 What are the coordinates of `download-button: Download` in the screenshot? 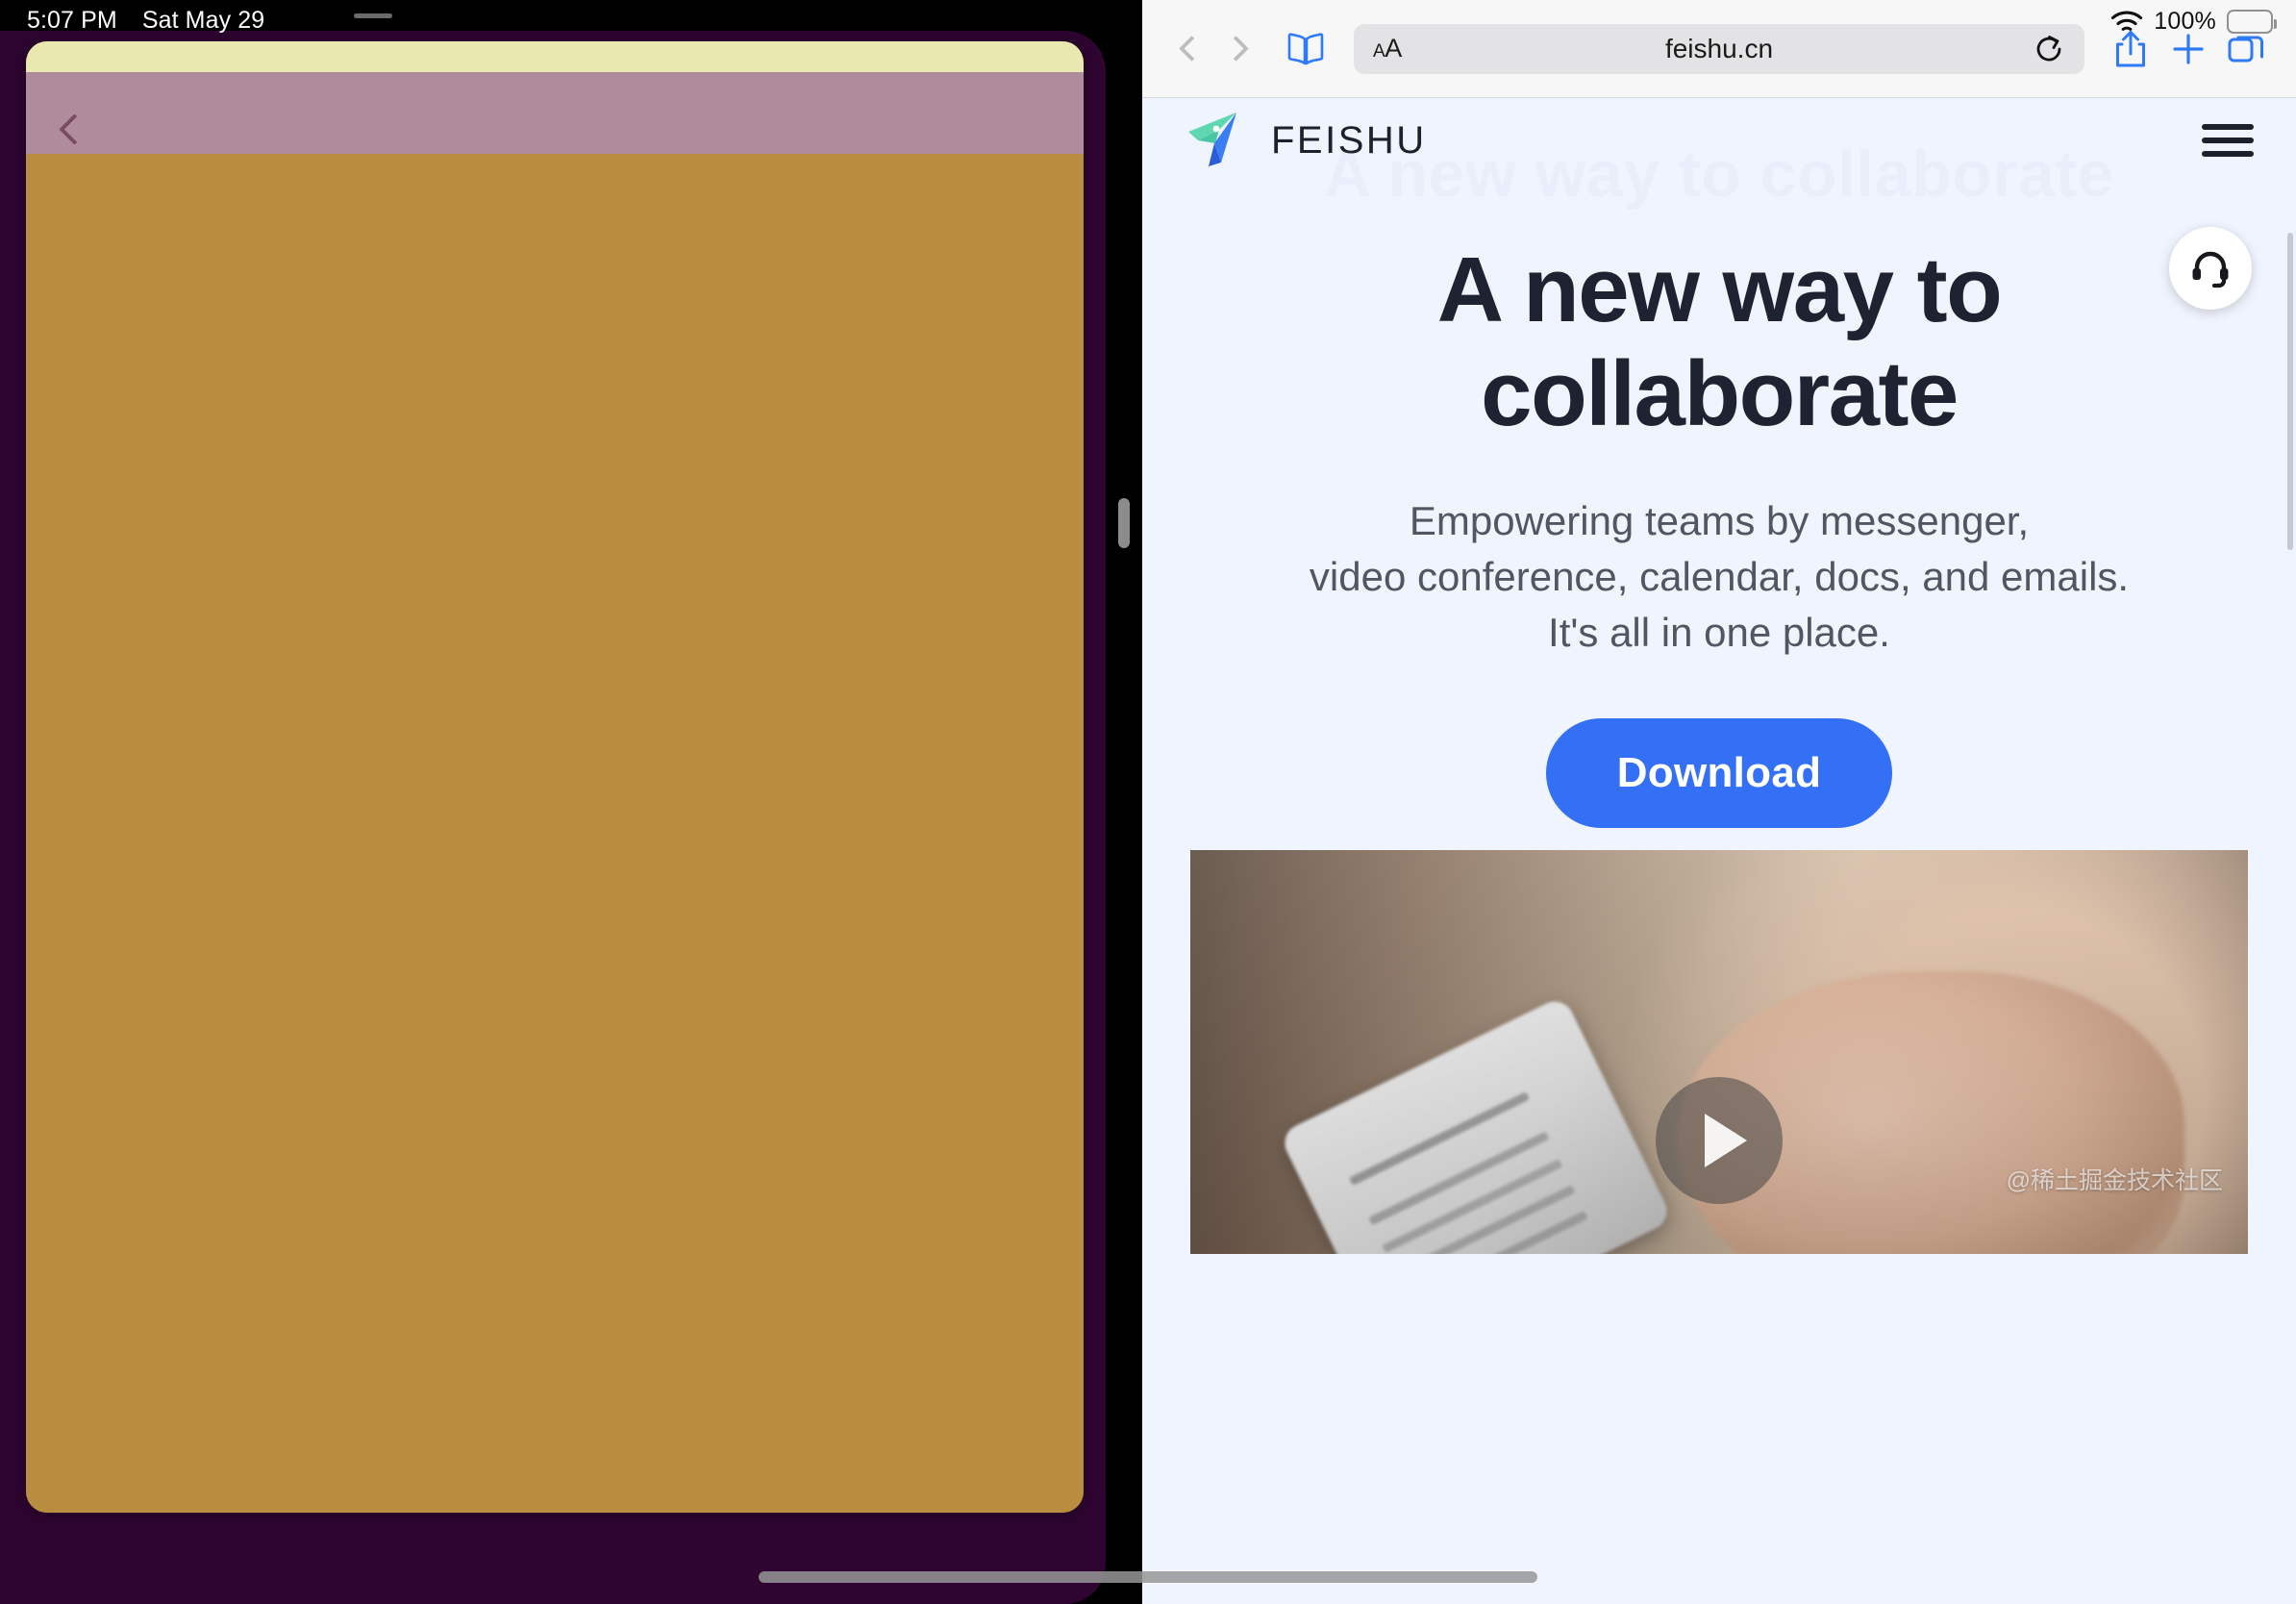 It's located at (1719, 772).